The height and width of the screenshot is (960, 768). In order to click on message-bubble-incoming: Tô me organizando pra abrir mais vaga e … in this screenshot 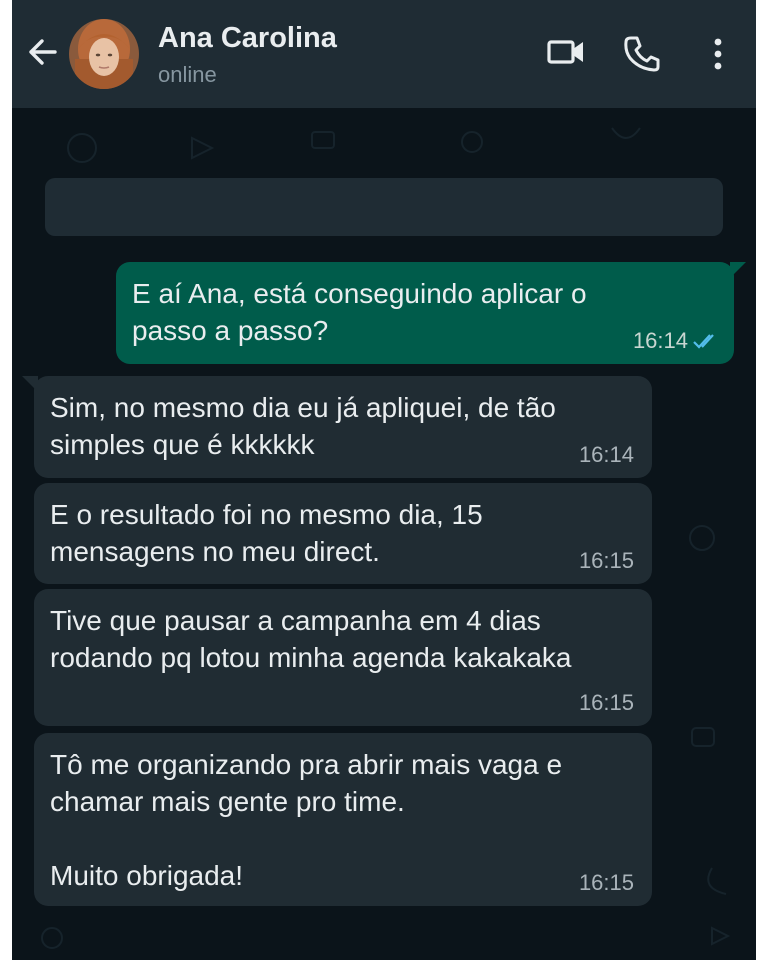, I will do `click(343, 819)`.